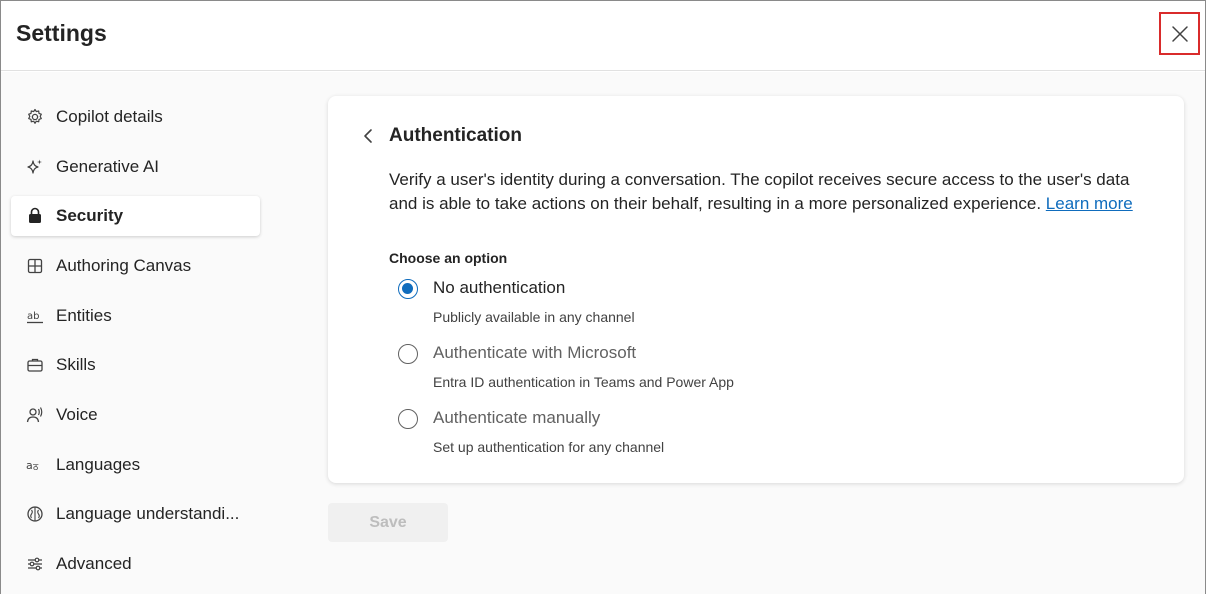 The height and width of the screenshot is (594, 1206). What do you see at coordinates (35, 216) in the screenshot?
I see `lock-icon` at bounding box center [35, 216].